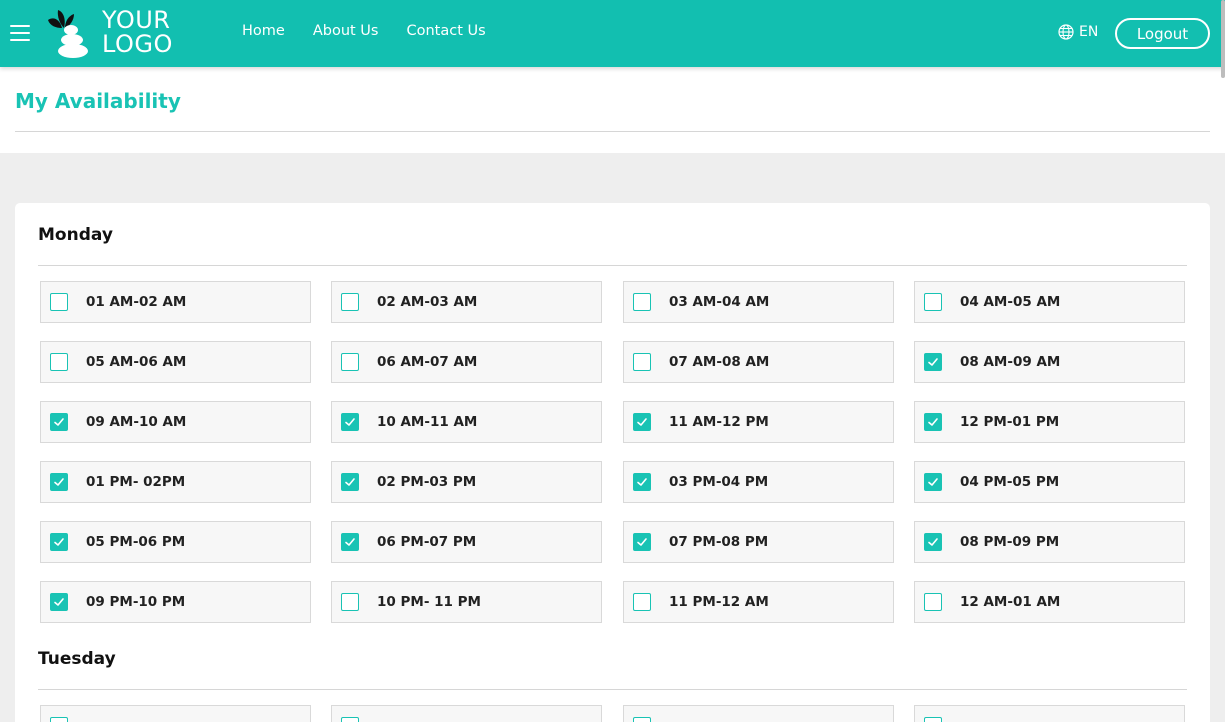 The width and height of the screenshot is (1225, 722). I want to click on time-slot: 07 PM-08 PM, so click(758, 542).